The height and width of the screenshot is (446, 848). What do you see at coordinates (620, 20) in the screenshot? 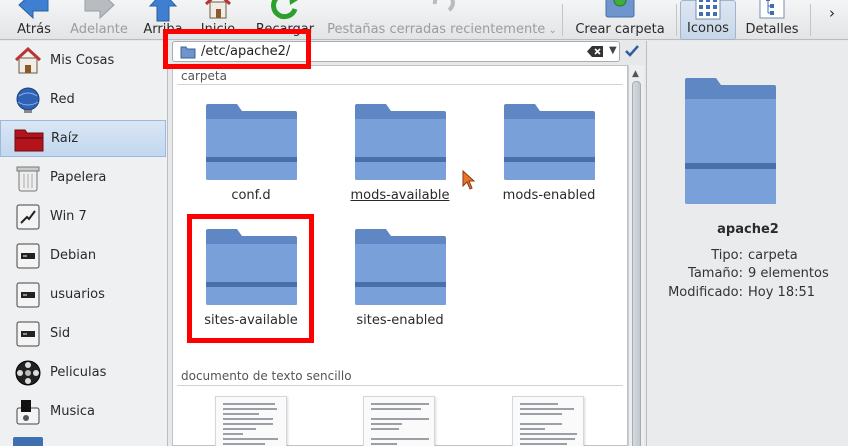
I see `new-folder-button: Crear carpeta` at bounding box center [620, 20].